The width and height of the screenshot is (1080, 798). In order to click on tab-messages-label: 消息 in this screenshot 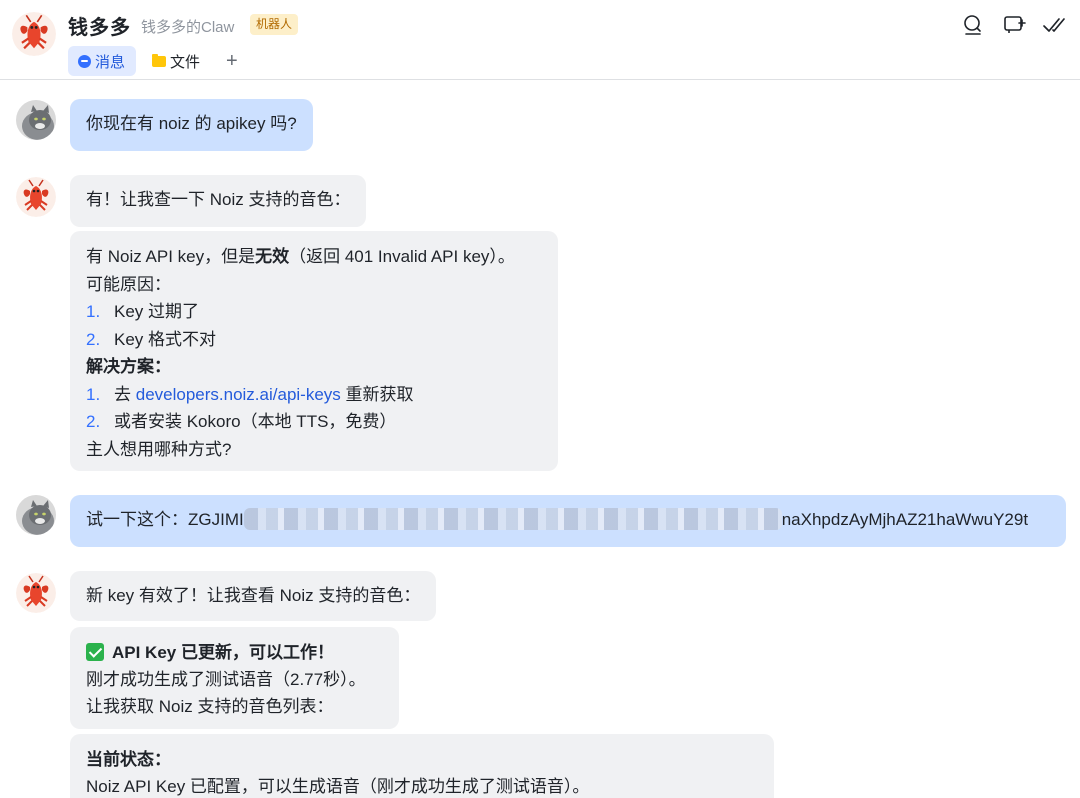, I will do `click(110, 62)`.